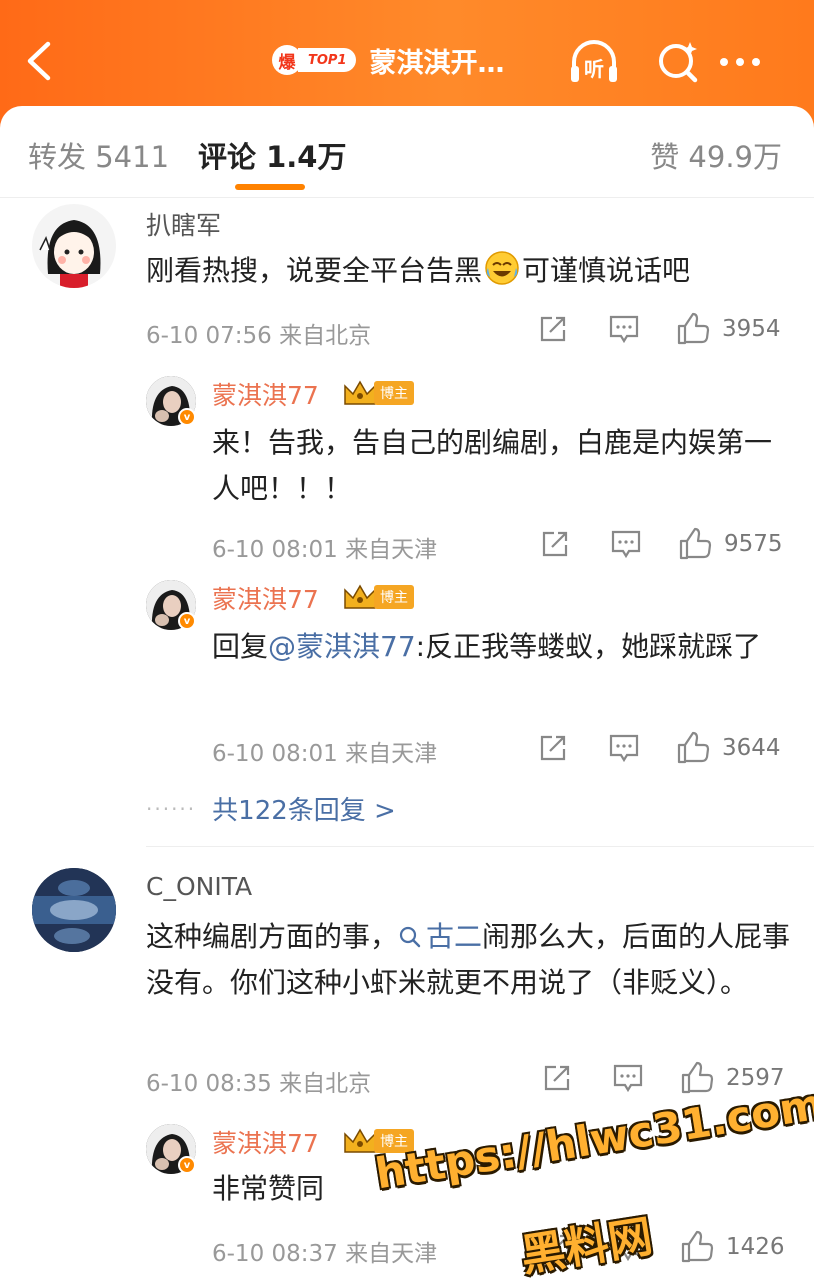 Image resolution: width=814 pixels, height=1280 pixels. I want to click on comment-time: 6-10 07:56 来自北京, so click(259, 336).